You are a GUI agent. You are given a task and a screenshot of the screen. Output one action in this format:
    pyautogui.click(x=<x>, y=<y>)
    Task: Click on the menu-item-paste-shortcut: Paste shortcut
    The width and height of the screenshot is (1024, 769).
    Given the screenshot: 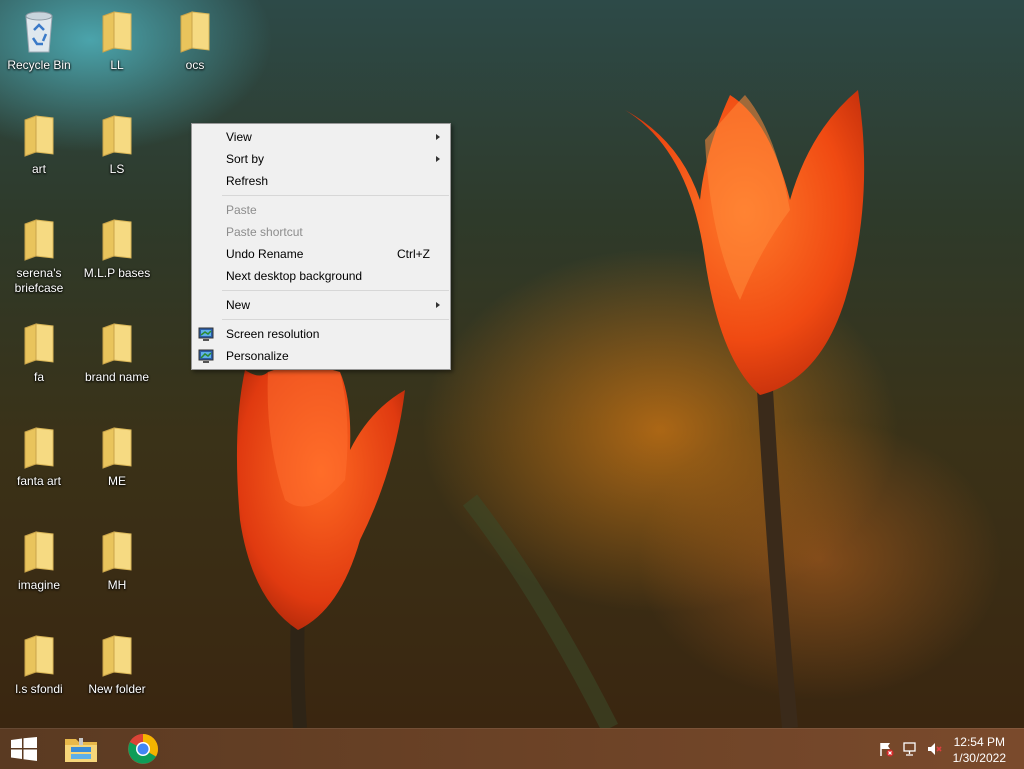 What is the action you would take?
    pyautogui.click(x=321, y=232)
    